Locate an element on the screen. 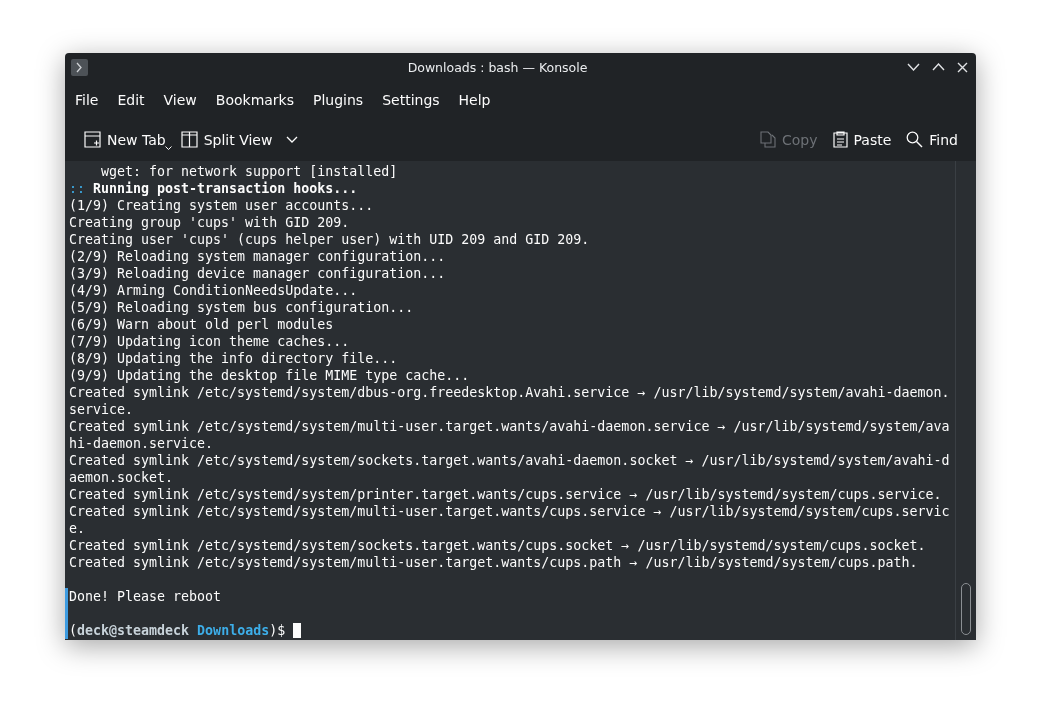  terminal-line: Created symlink /etc/systemd/system/sockets.target.wants/cups.socket → /usr/lib/systemd/system/cups.socket. is located at coordinates (497, 545).